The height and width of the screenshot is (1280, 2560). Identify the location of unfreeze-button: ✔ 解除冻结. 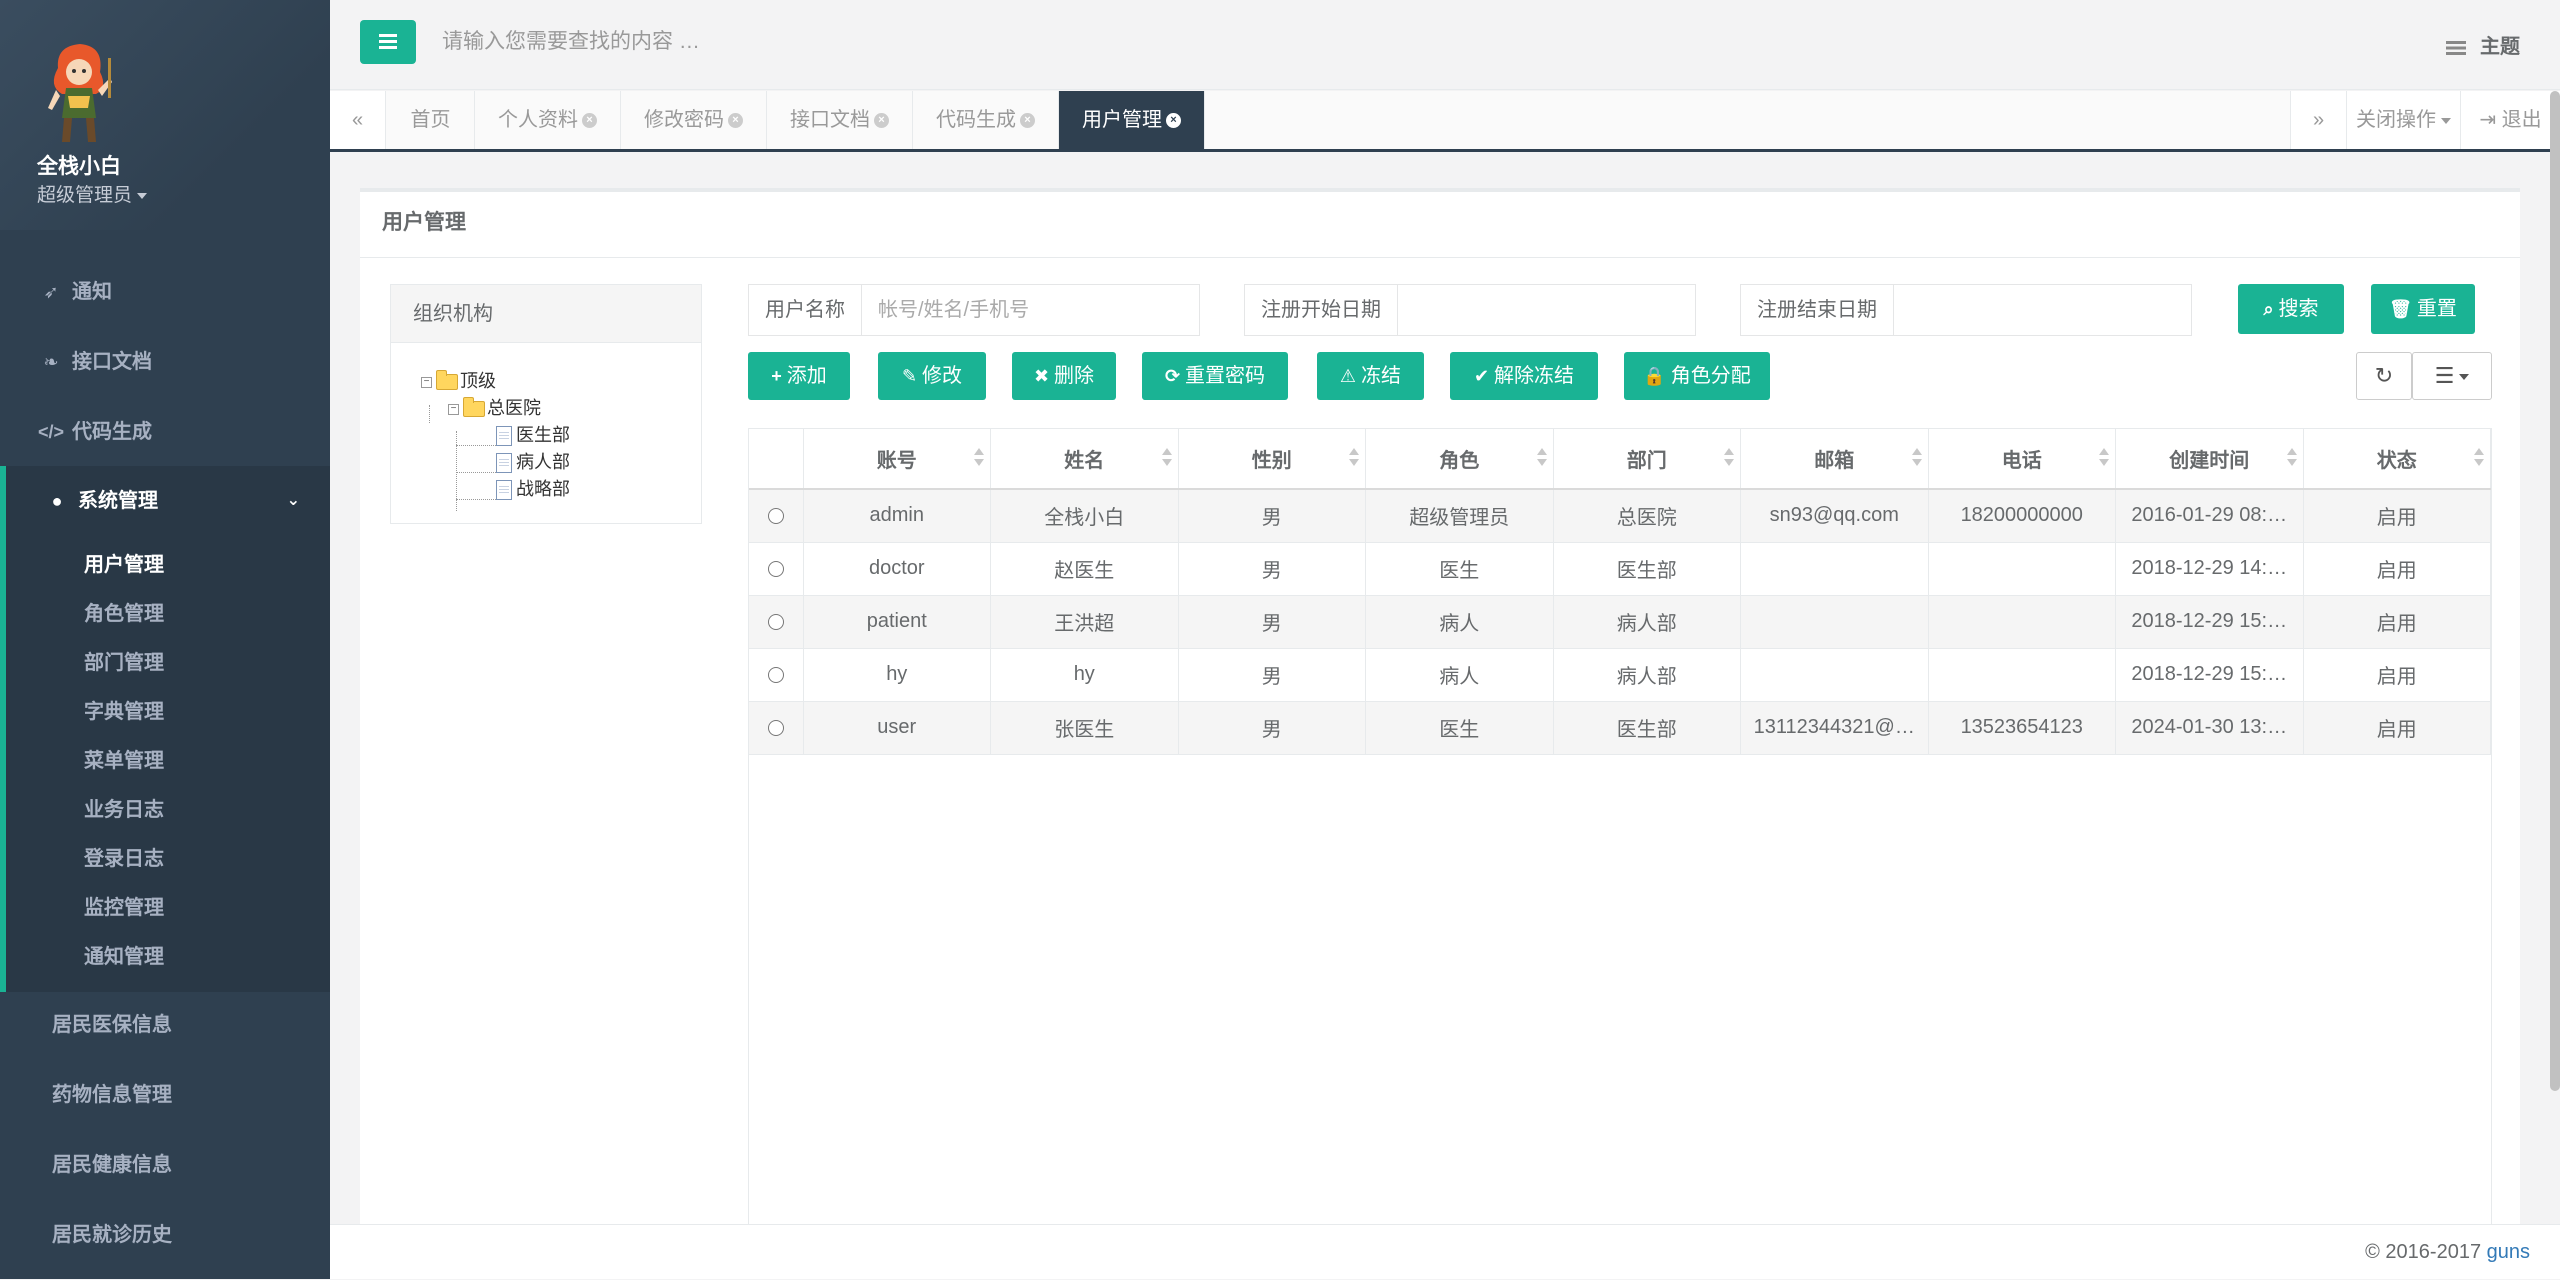
(1524, 376).